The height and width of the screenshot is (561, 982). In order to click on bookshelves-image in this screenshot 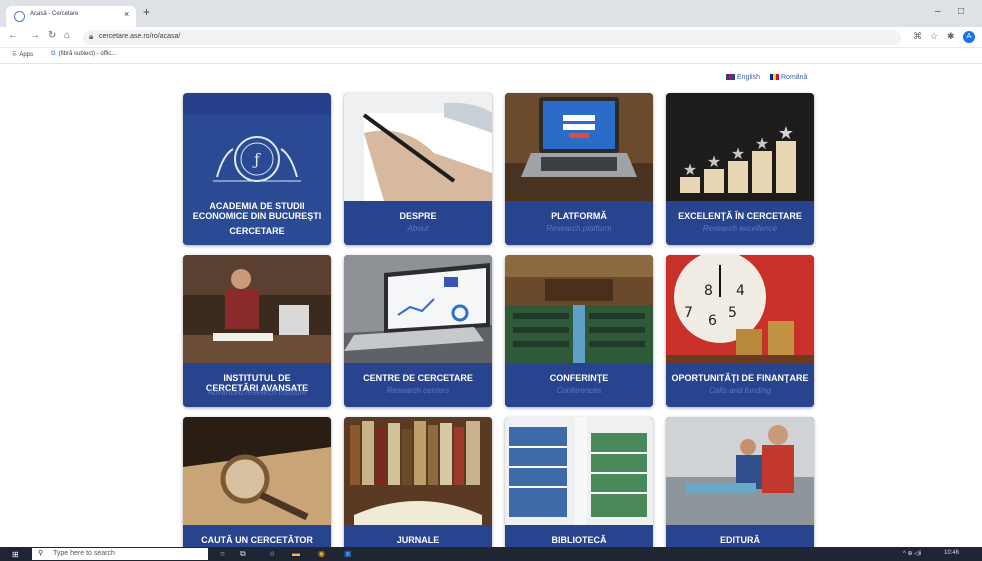, I will do `click(579, 471)`.